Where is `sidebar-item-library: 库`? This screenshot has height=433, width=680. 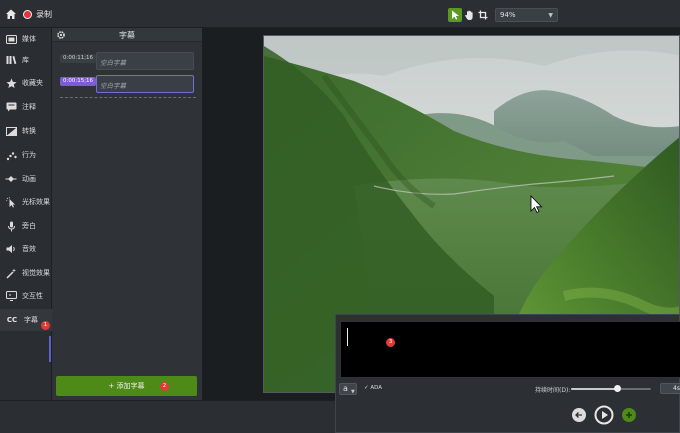
sidebar-item-library: 库 is located at coordinates (26, 60).